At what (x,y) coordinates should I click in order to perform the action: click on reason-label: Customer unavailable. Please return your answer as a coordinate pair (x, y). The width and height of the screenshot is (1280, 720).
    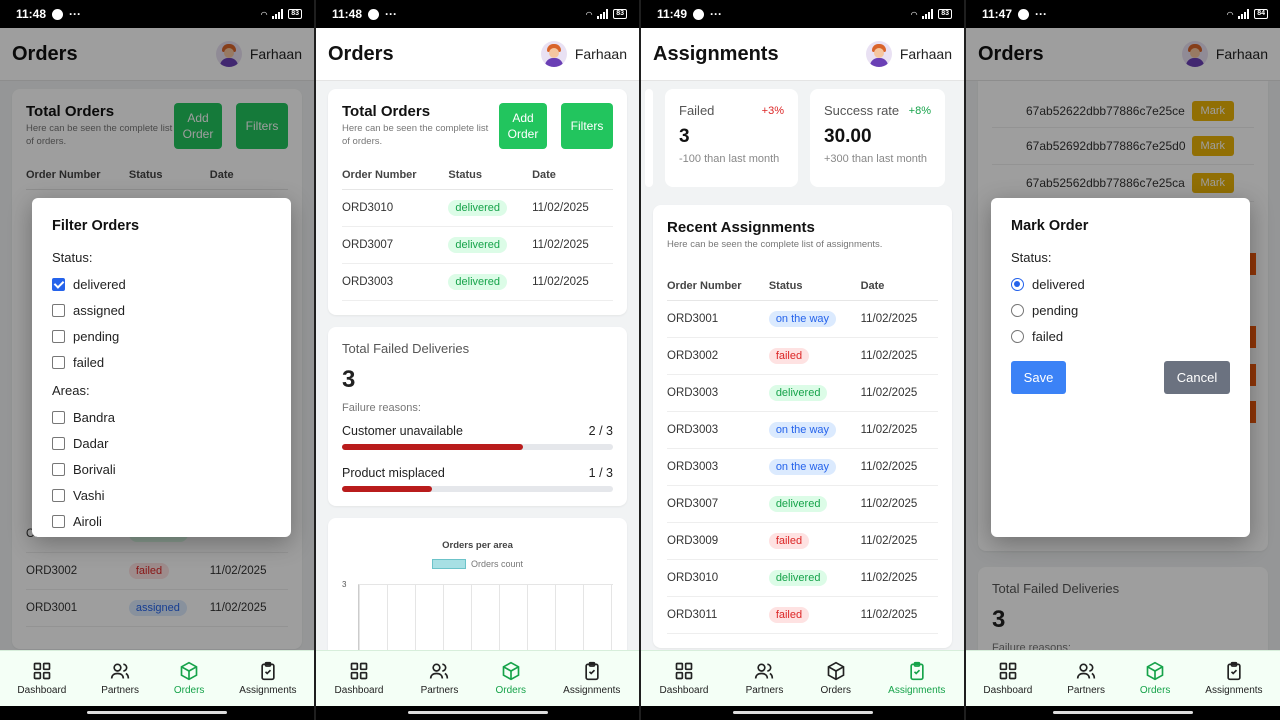
    Looking at the image, I should click on (402, 431).